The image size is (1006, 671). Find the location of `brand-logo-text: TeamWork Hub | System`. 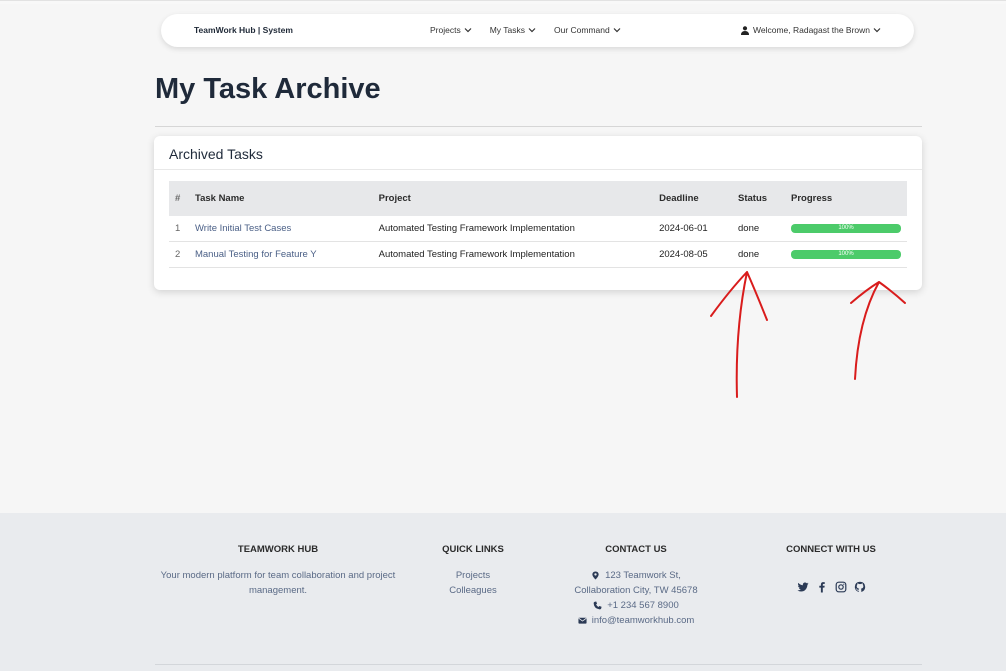

brand-logo-text: TeamWork Hub | System is located at coordinates (243, 30).